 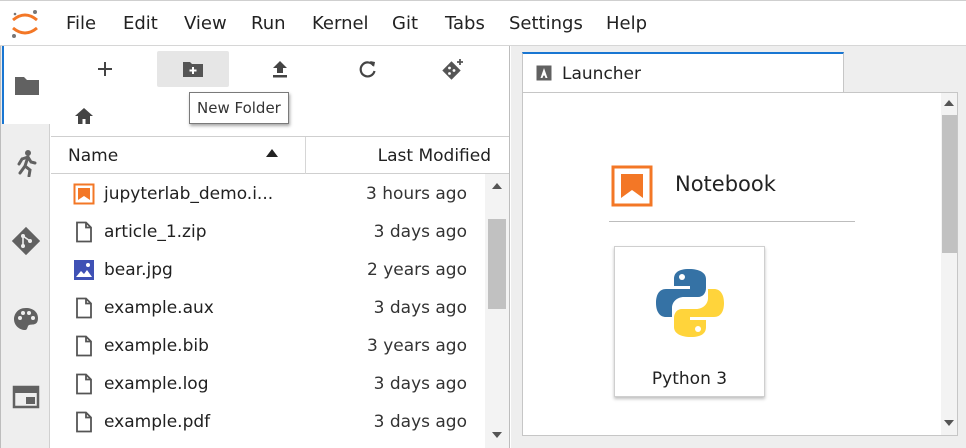 What do you see at coordinates (690, 303) in the screenshot?
I see `python-logo-icon` at bounding box center [690, 303].